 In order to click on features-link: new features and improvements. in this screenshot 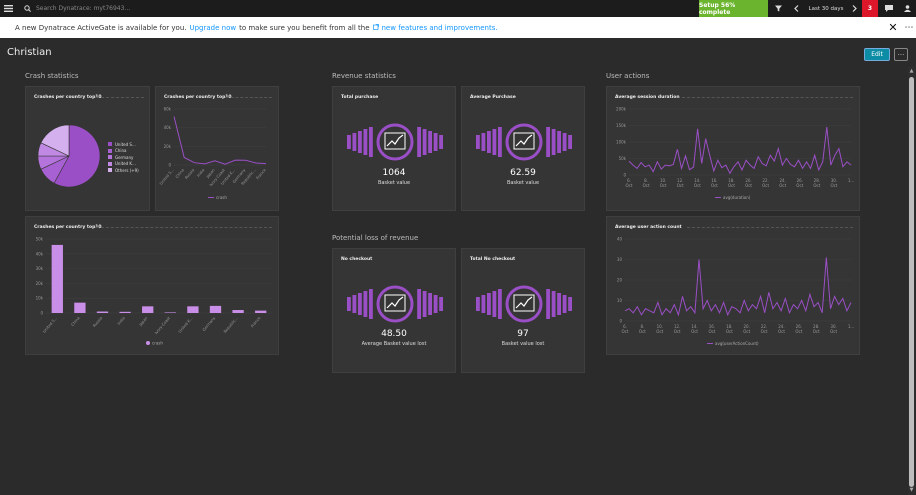, I will do `click(440, 28)`.